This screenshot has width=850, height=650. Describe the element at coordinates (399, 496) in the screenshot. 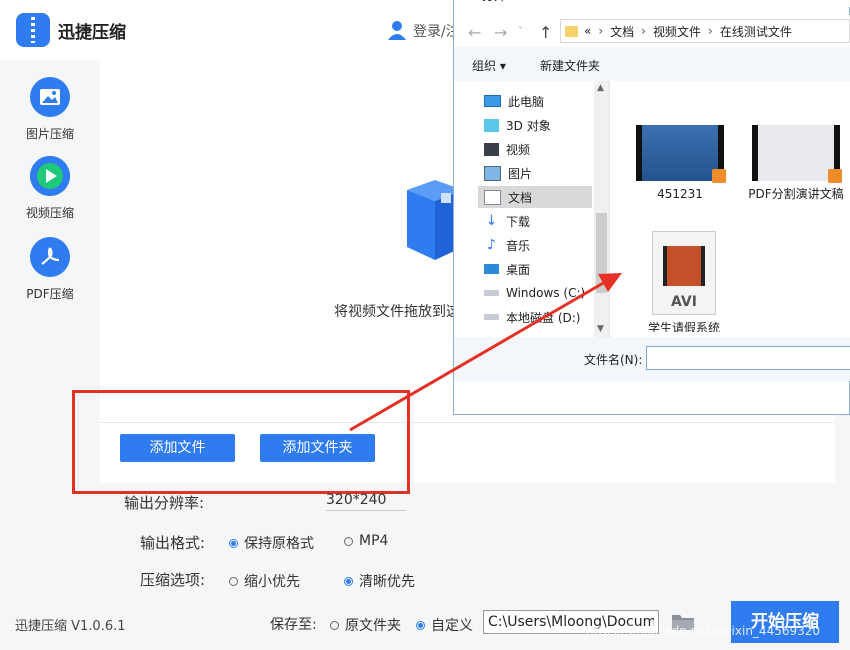

I see `chevron-down-icon: ˅` at that location.